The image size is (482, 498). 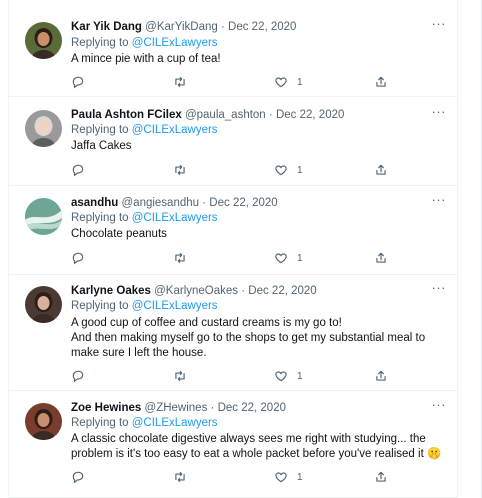 I want to click on tweet-header: asandhu @angiesandhu · Dec 22, 2020, so click(x=244, y=203).